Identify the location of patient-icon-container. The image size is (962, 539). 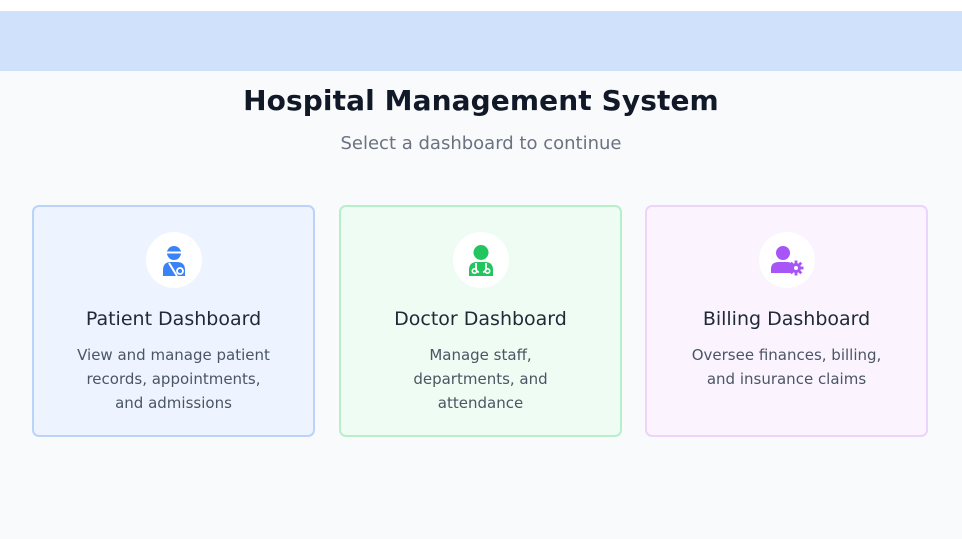
(173, 260).